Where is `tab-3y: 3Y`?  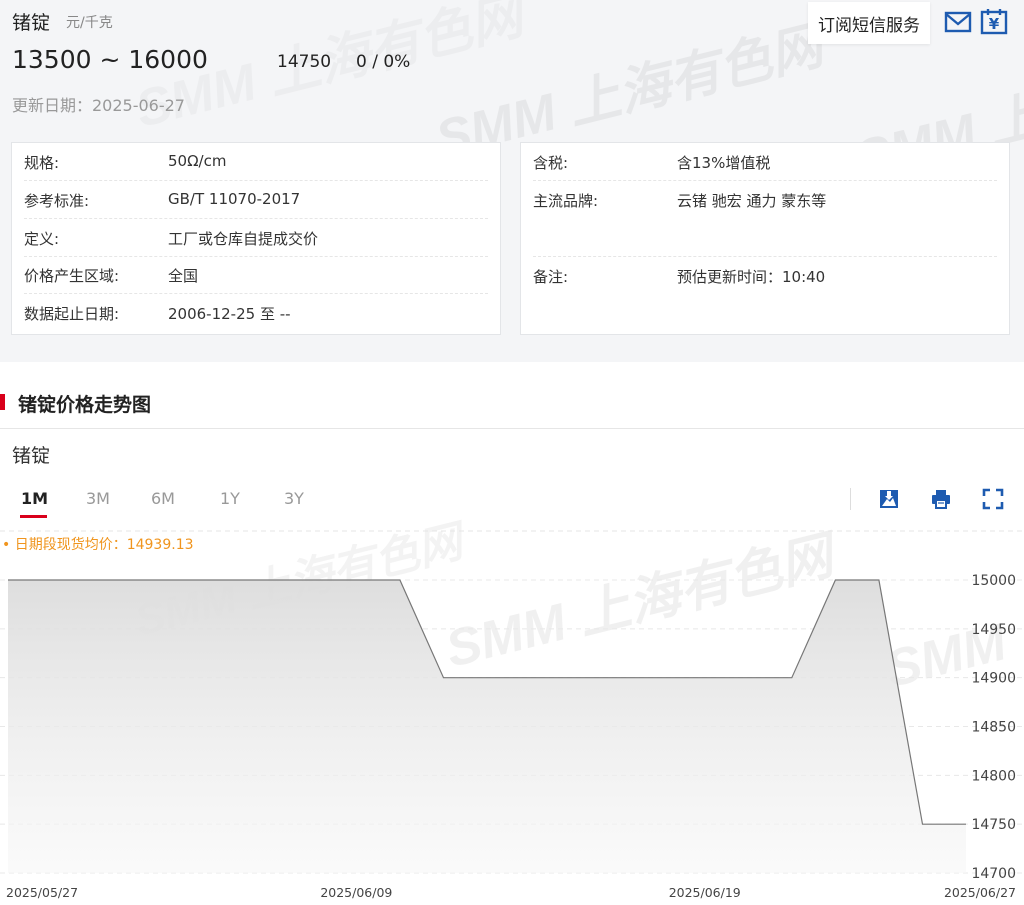
tab-3y: 3Y is located at coordinates (294, 498).